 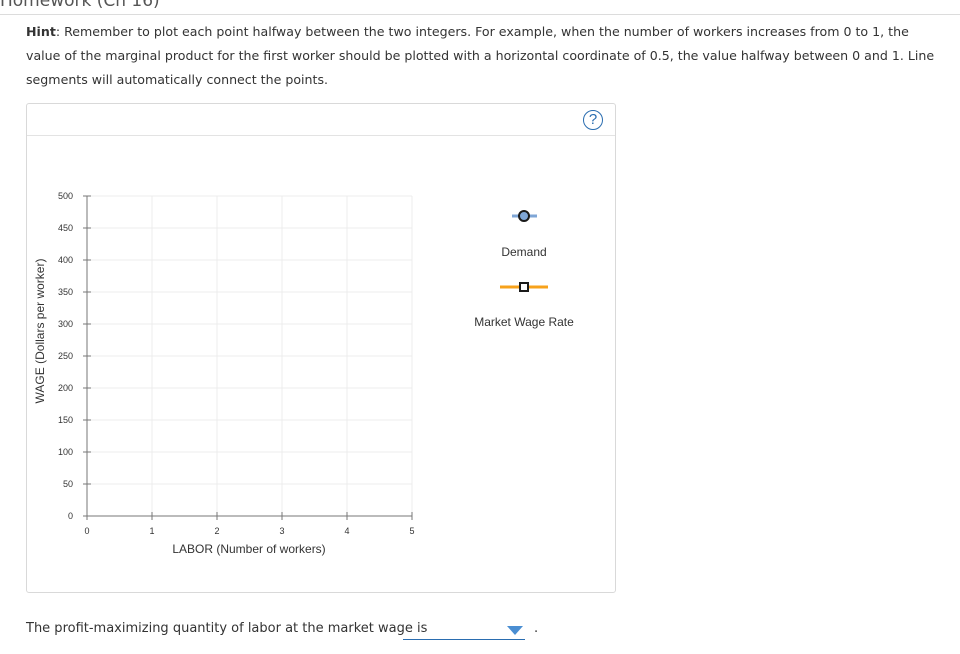 I want to click on x-tick-label: 0, so click(x=86, y=531).